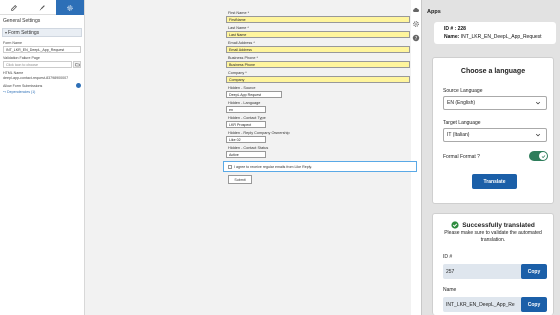 The width and height of the screenshot is (560, 315). I want to click on tab-settings, so click(70, 7).